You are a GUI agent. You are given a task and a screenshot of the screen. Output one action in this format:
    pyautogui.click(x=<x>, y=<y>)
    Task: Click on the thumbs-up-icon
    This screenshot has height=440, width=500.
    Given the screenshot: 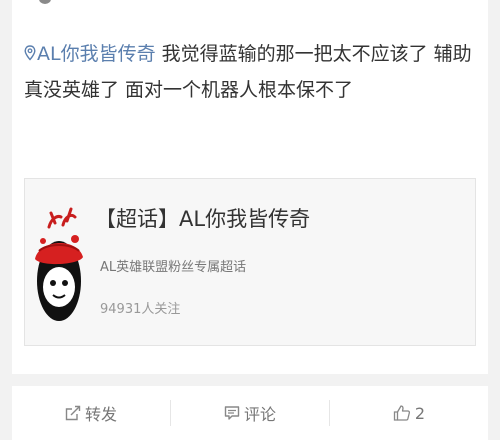 What is the action you would take?
    pyautogui.click(x=401, y=413)
    